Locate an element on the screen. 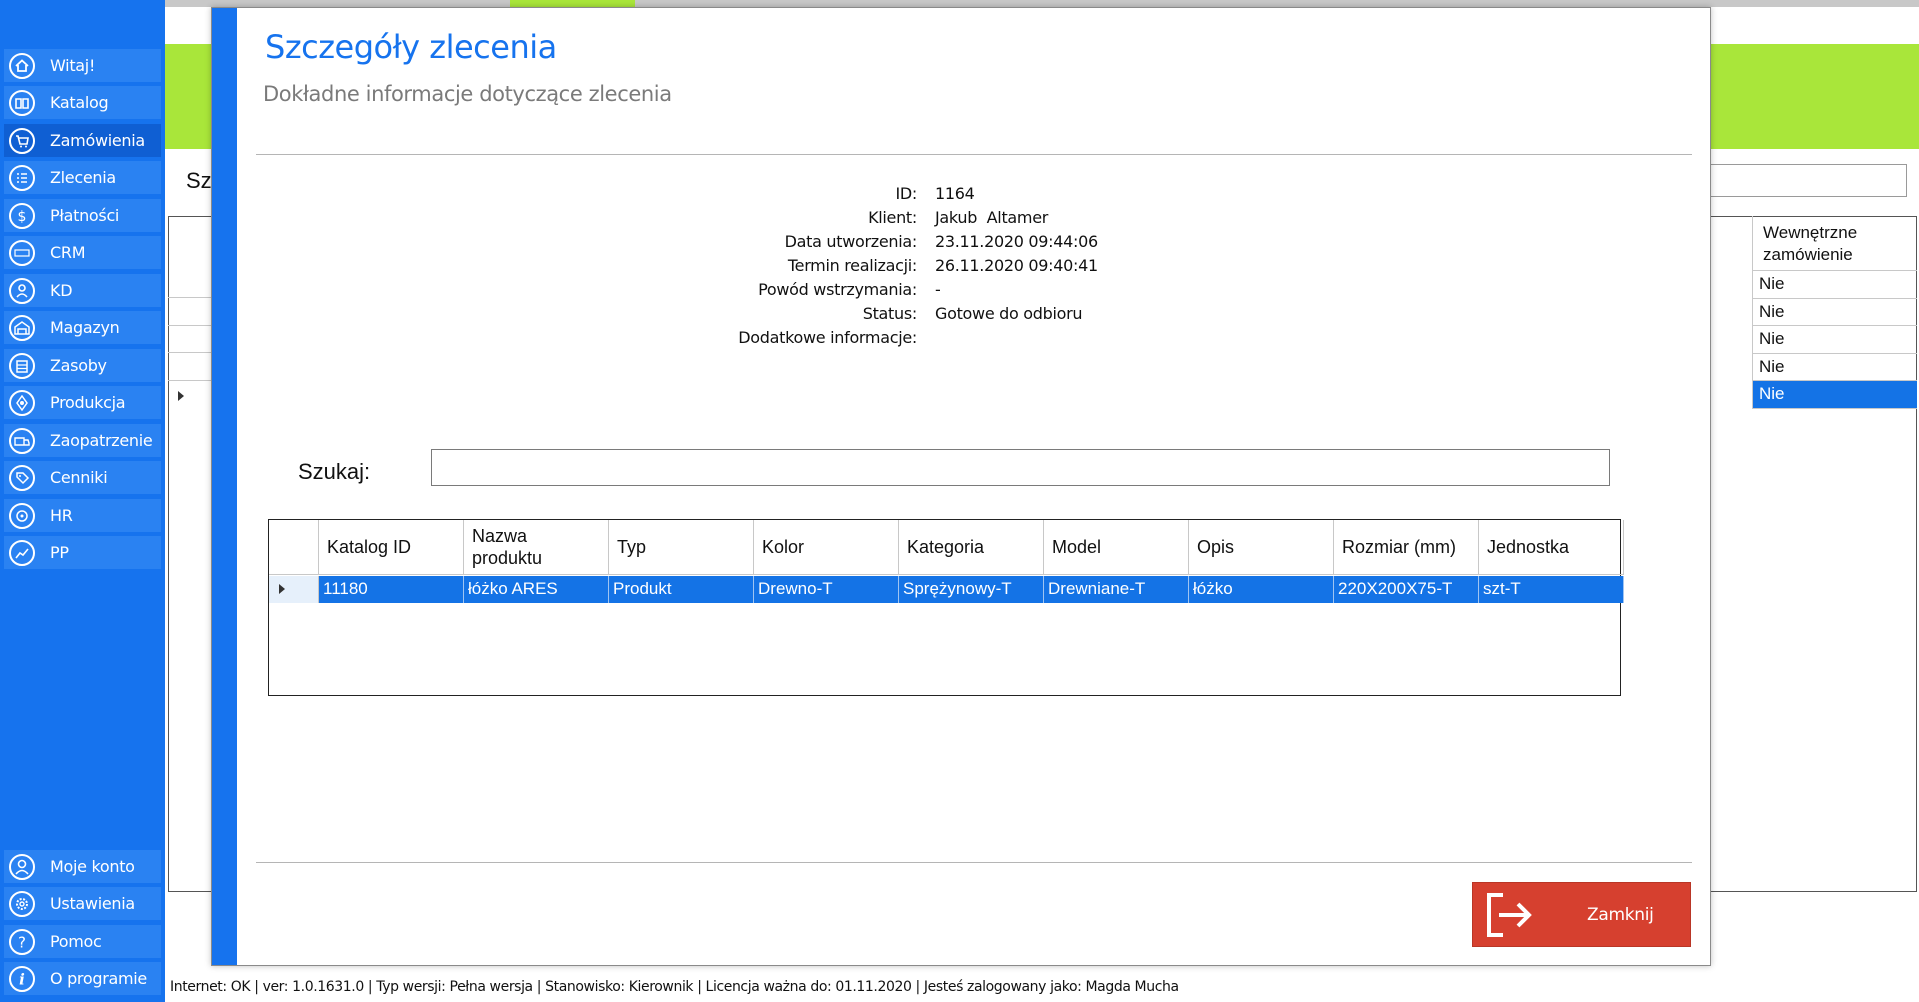 The width and height of the screenshot is (1919, 1002). table-cell: 11180 is located at coordinates (391, 589).